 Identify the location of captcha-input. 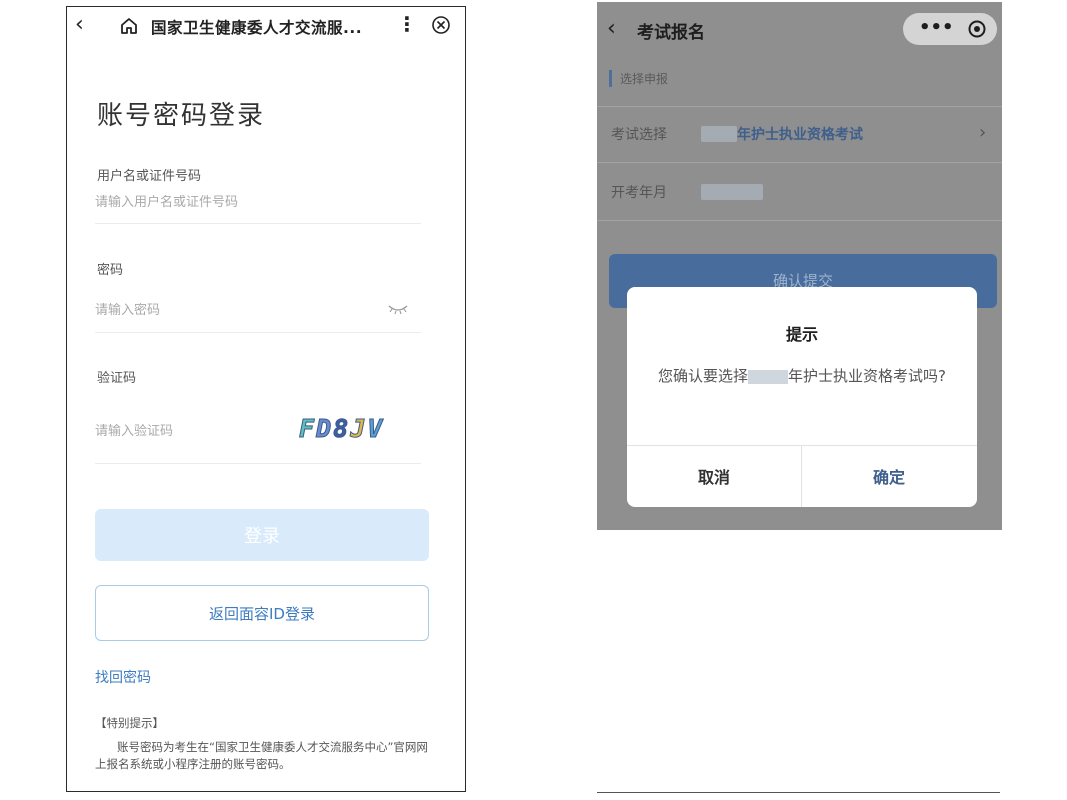
(190, 431).